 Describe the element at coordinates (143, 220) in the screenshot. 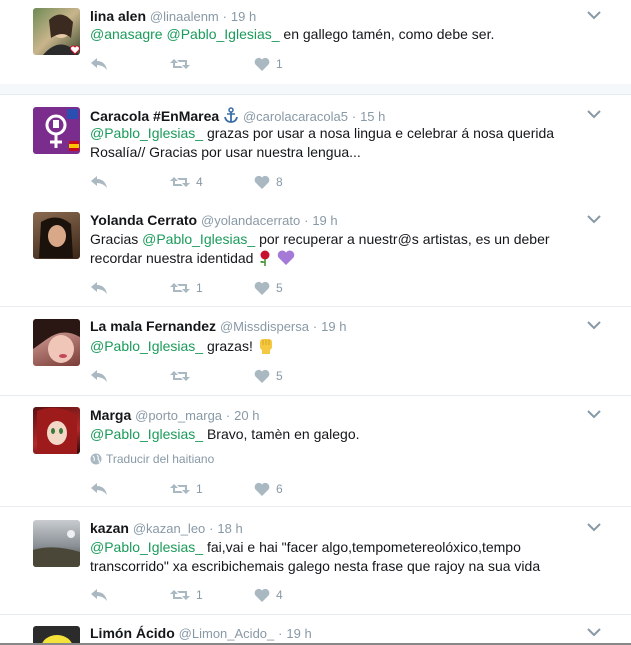

I see `display-name: Yolanda Cerrato` at that location.